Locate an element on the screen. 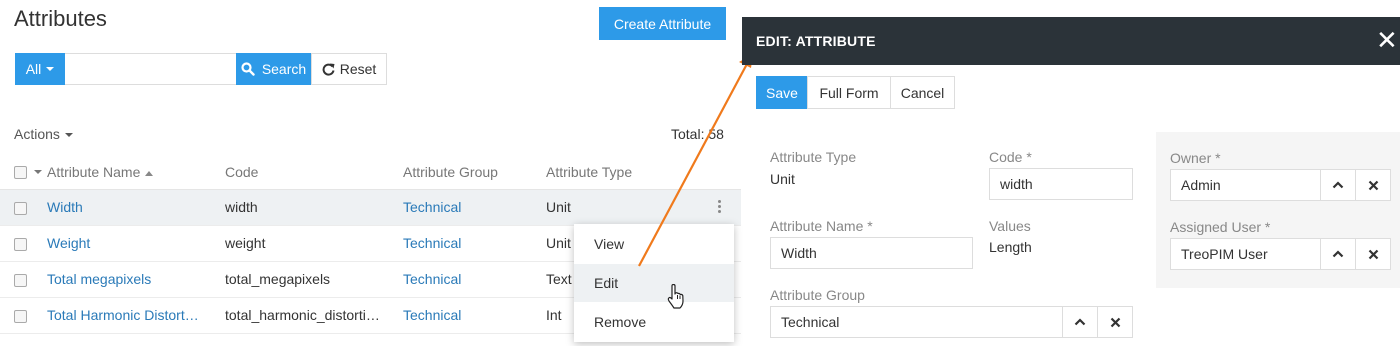 The width and height of the screenshot is (1400, 346). assigned-user-clear-button is located at coordinates (1373, 254).